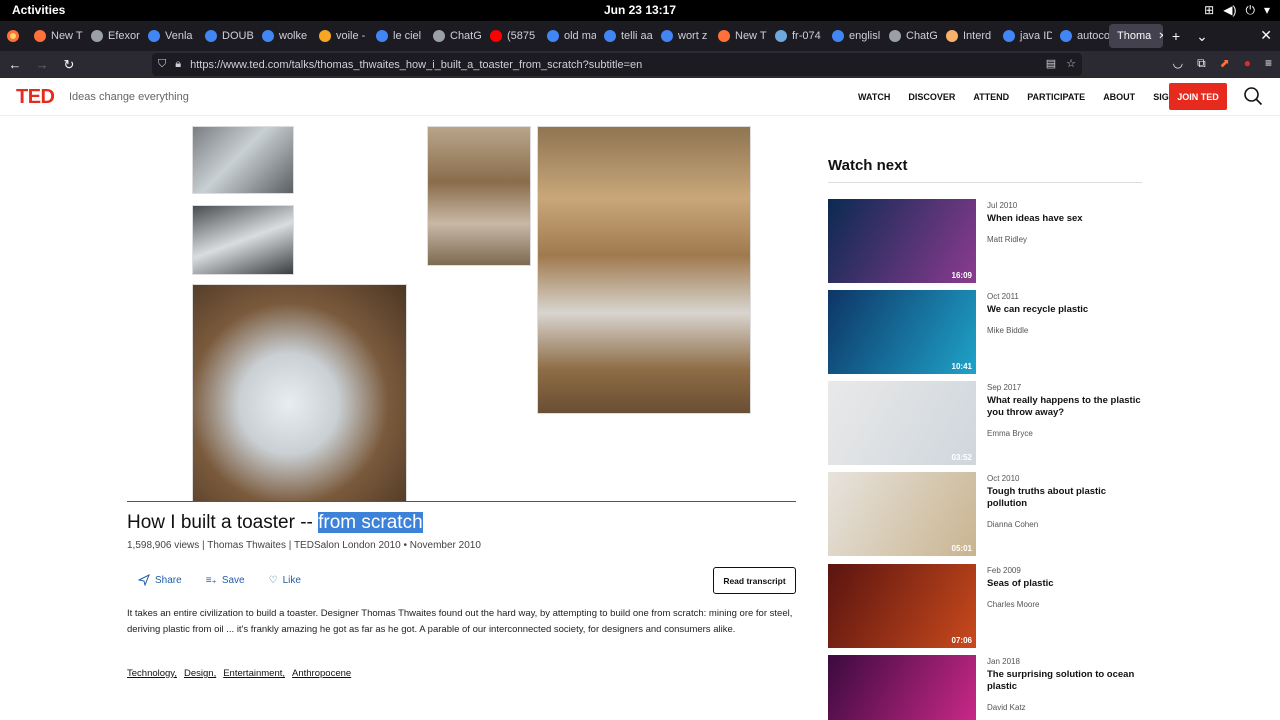 The width and height of the screenshot is (1280, 720). I want to click on tag-design: Design,, so click(200, 673).